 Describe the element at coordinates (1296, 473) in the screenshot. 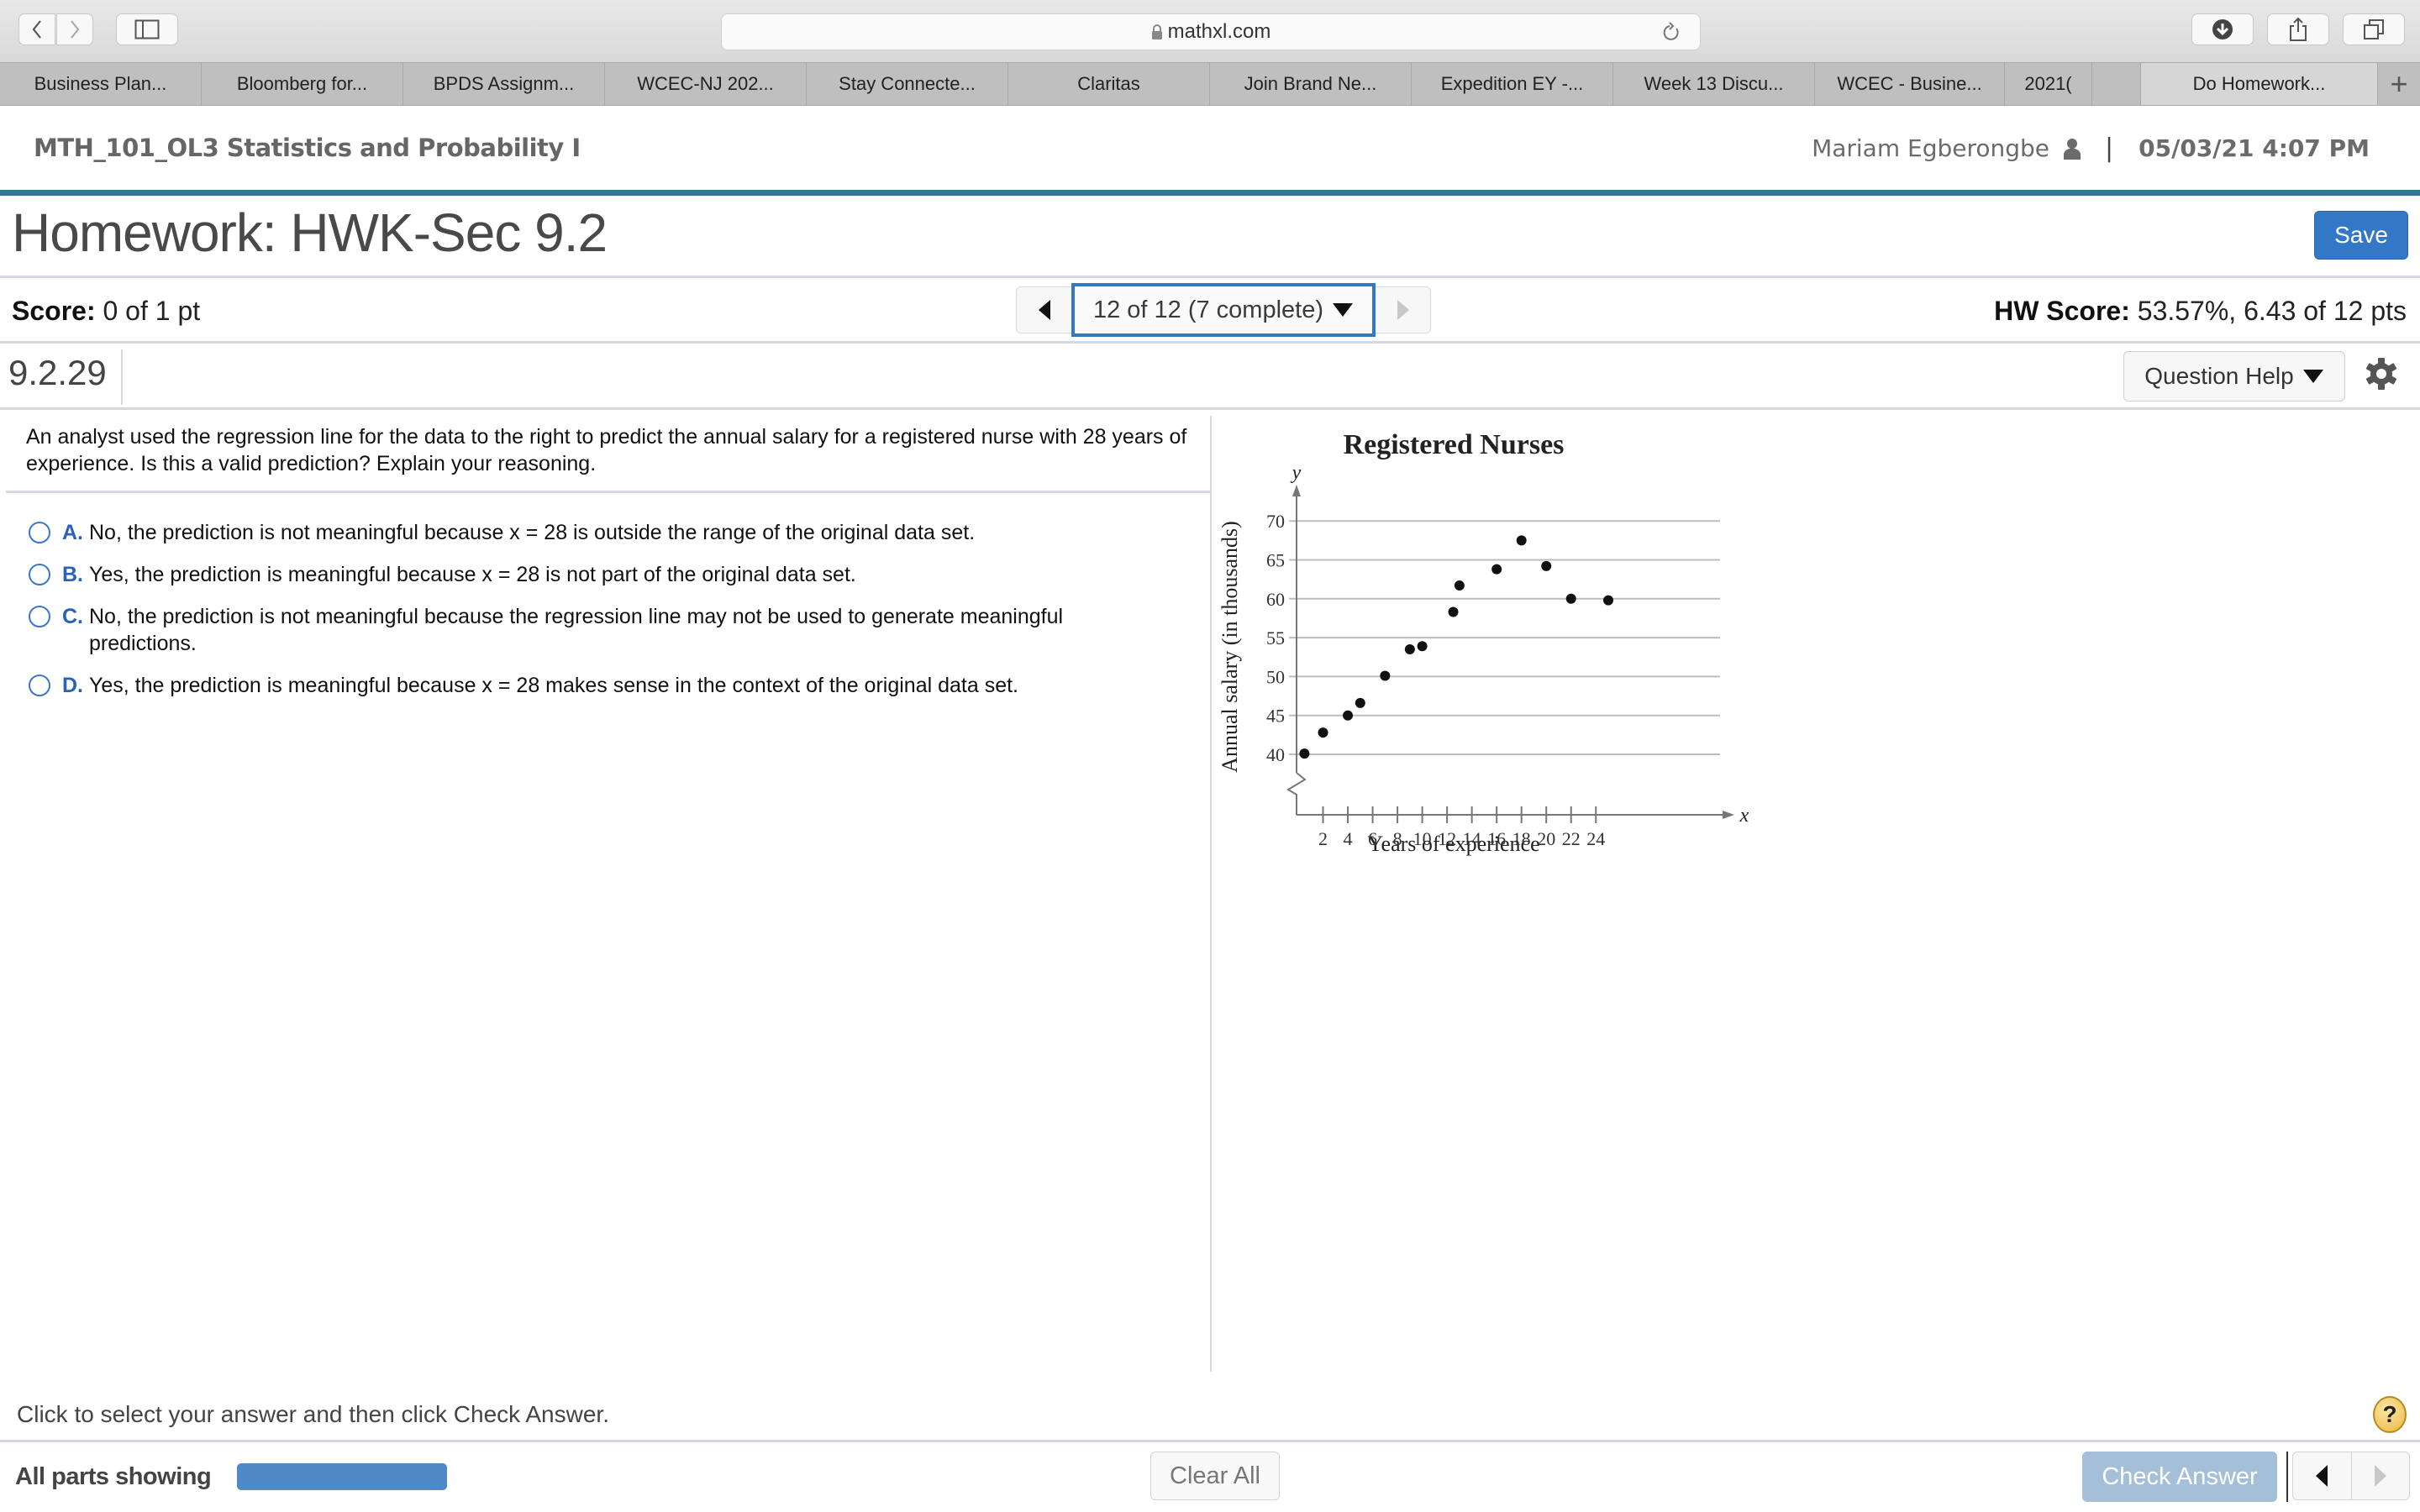

I see `y-axis-letter: y` at that location.